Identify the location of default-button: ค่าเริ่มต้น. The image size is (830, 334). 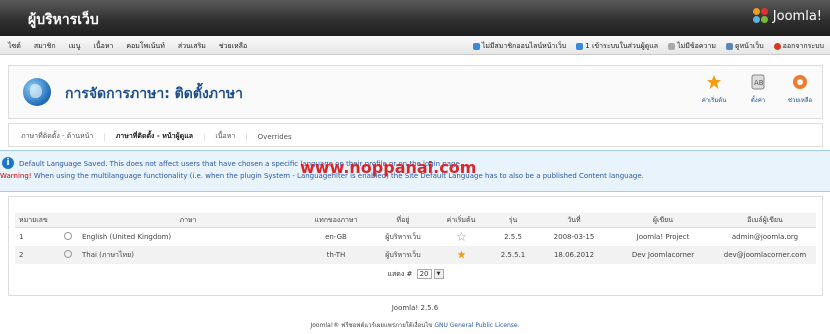
(714, 89).